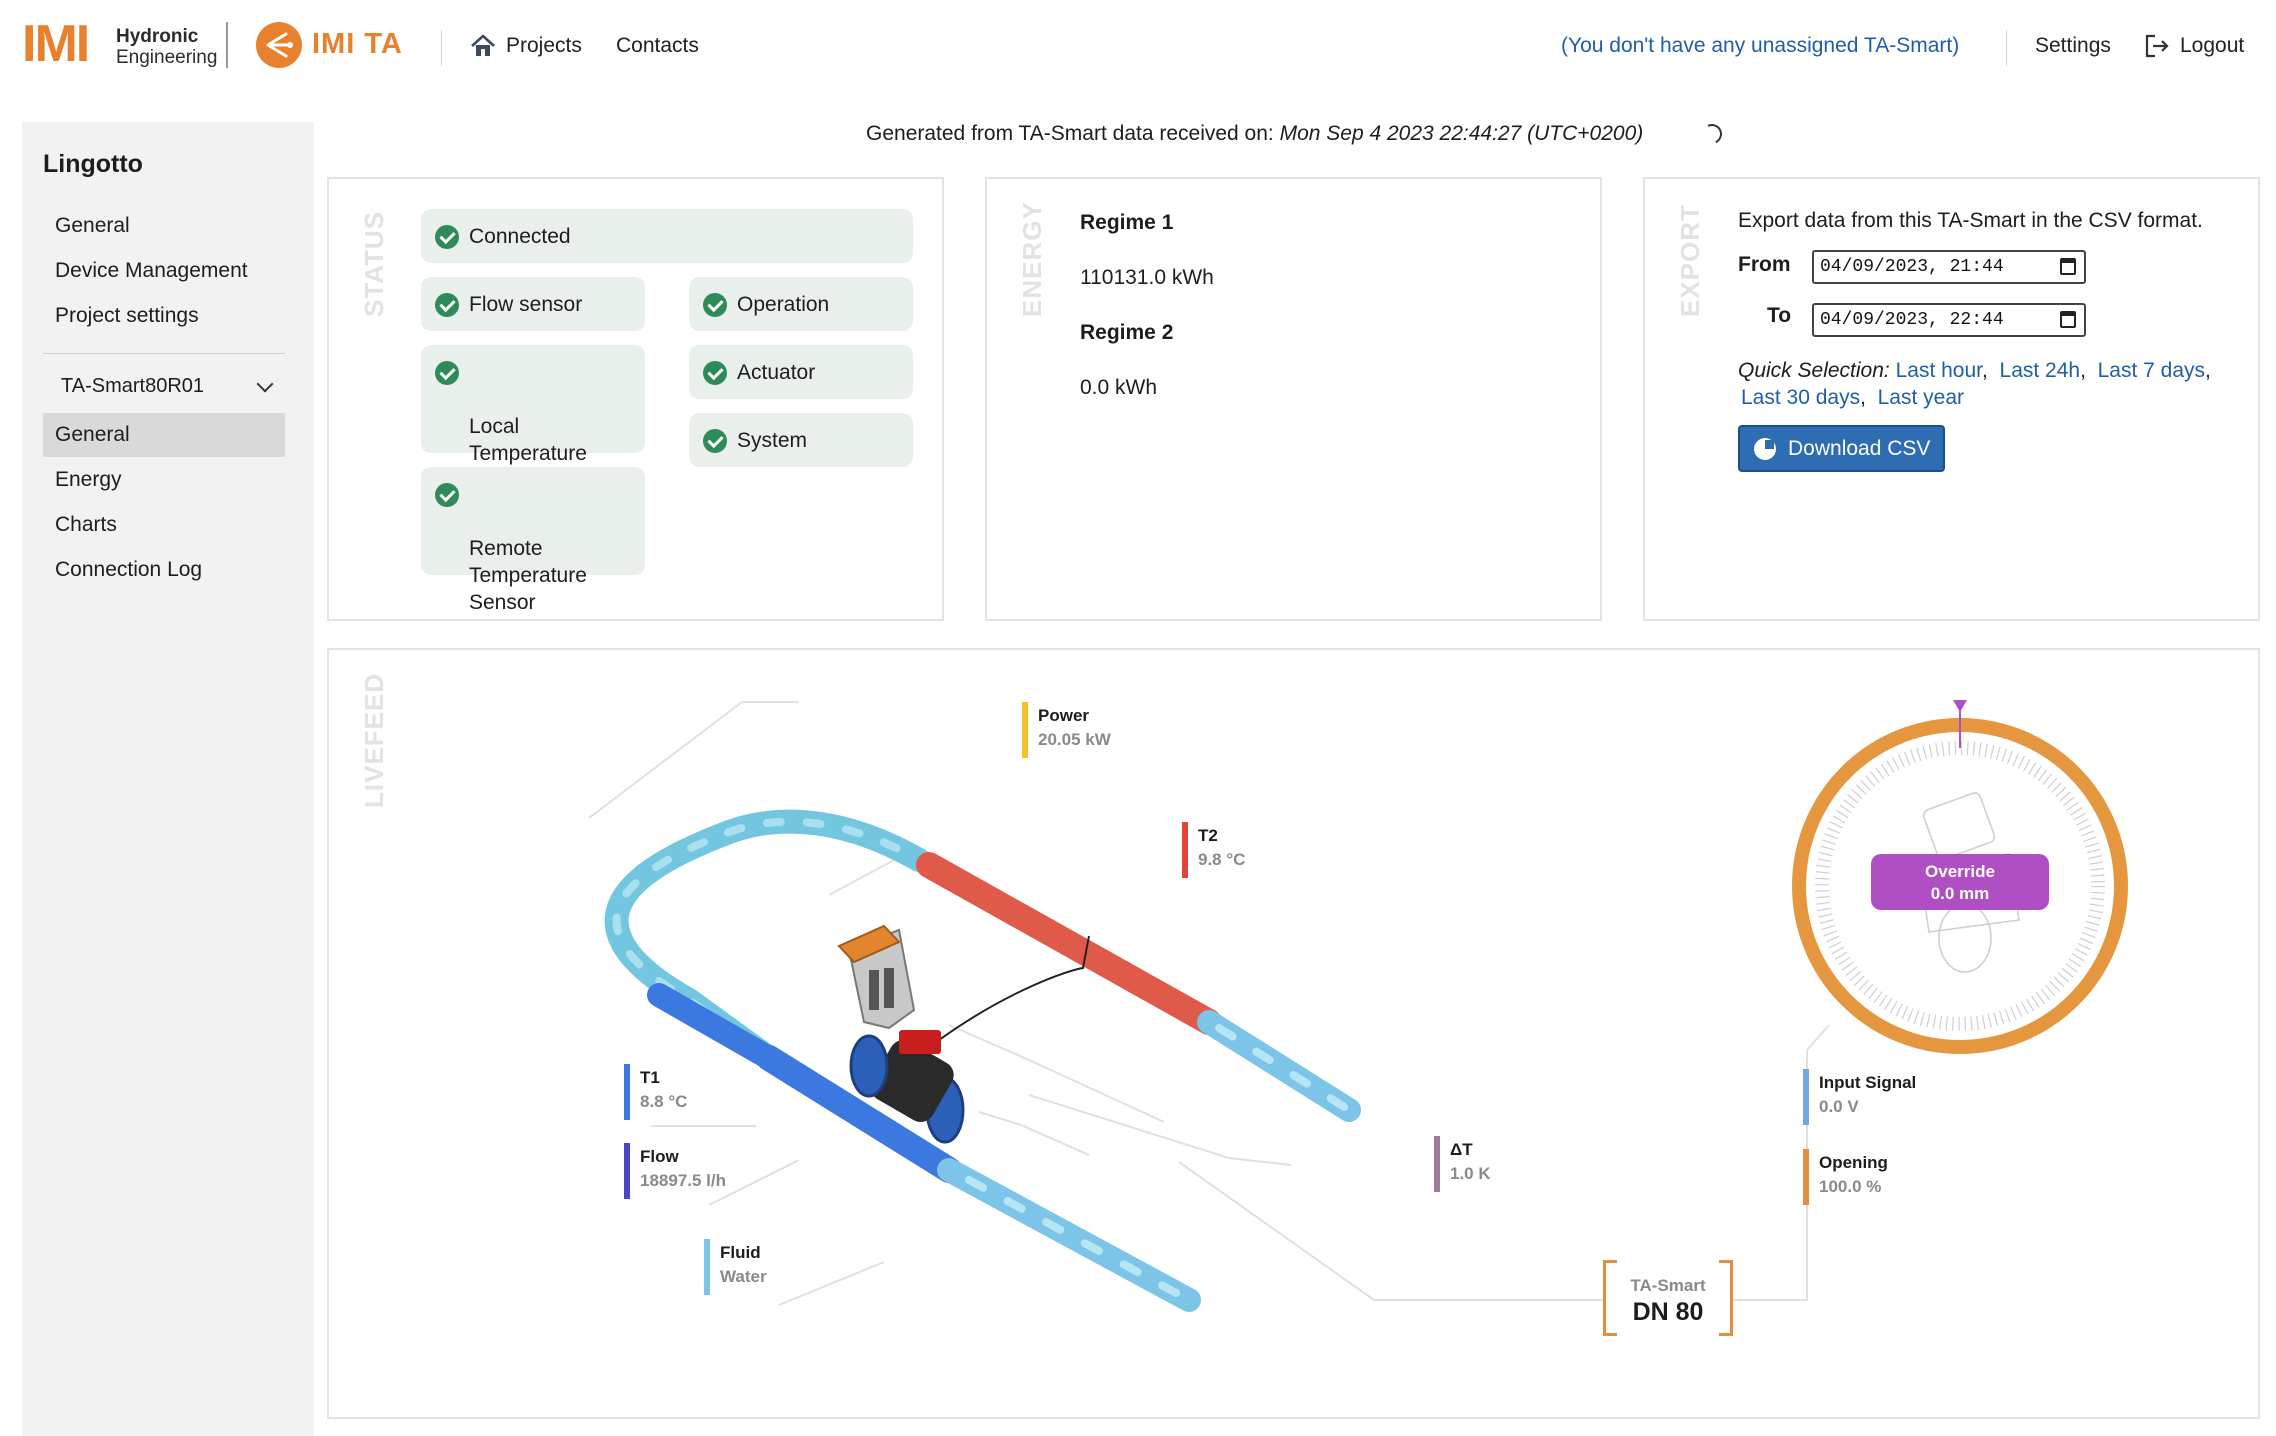  Describe the element at coordinates (2157, 46) in the screenshot. I see `logout-icon` at that location.